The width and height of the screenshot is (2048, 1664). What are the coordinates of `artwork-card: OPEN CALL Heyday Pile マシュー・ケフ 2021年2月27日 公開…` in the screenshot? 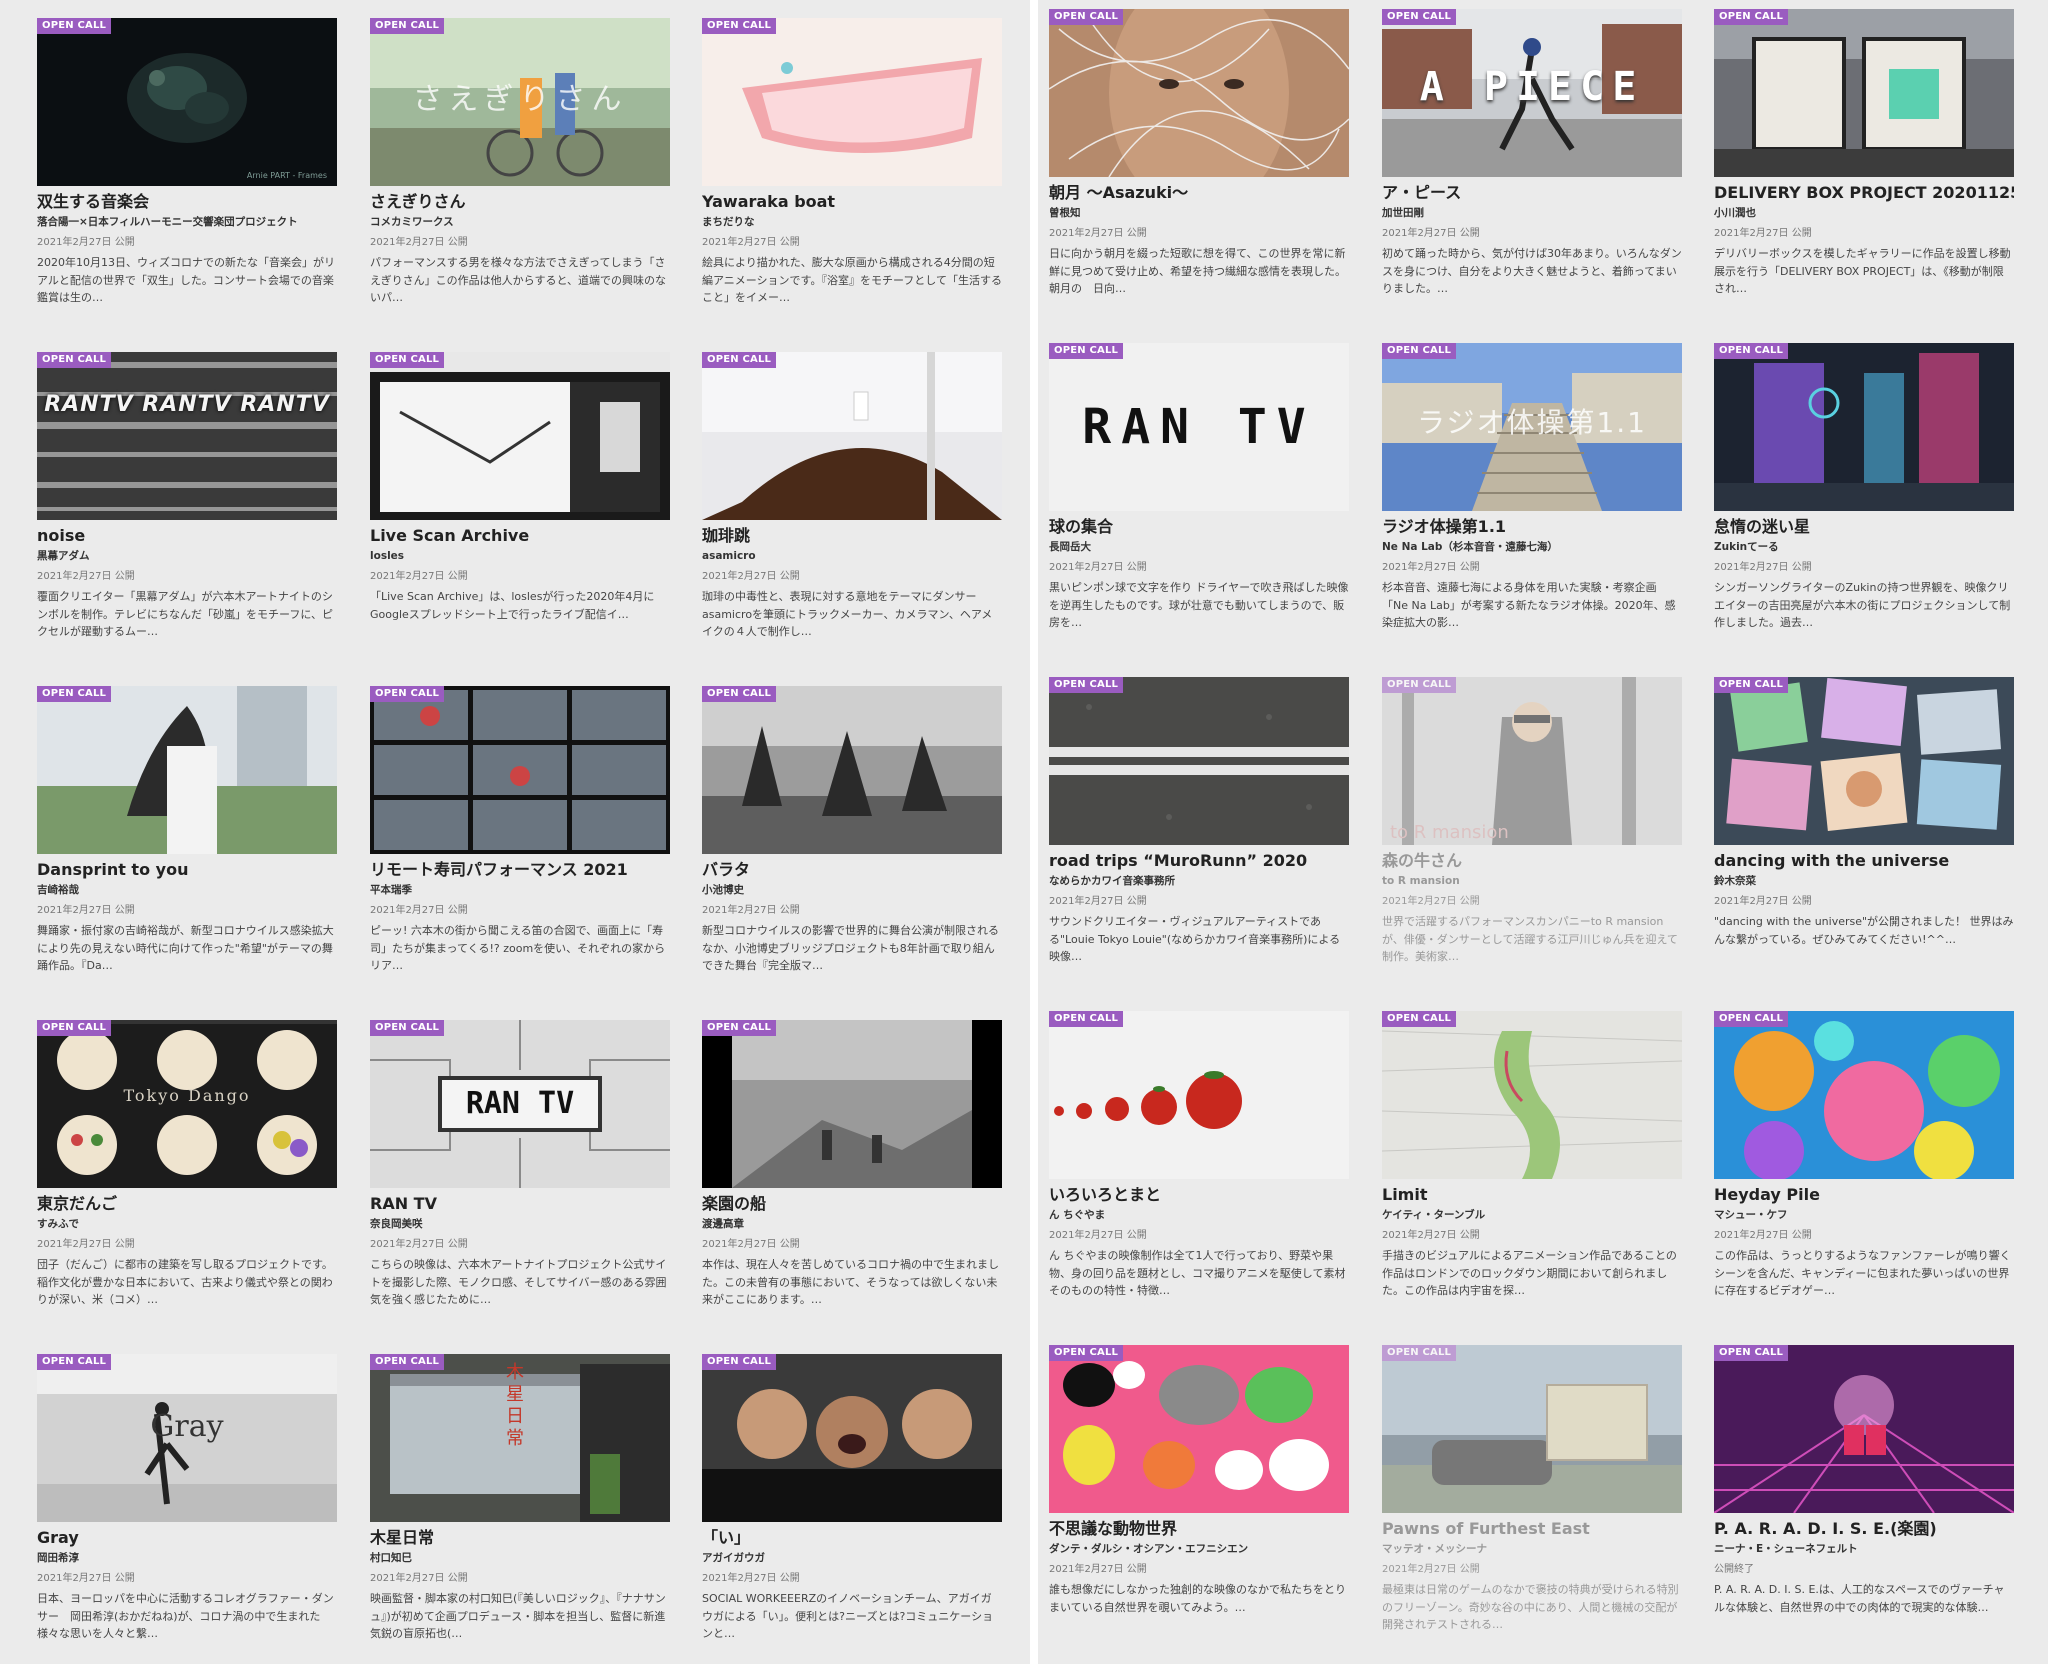 It's located at (1864, 1166).